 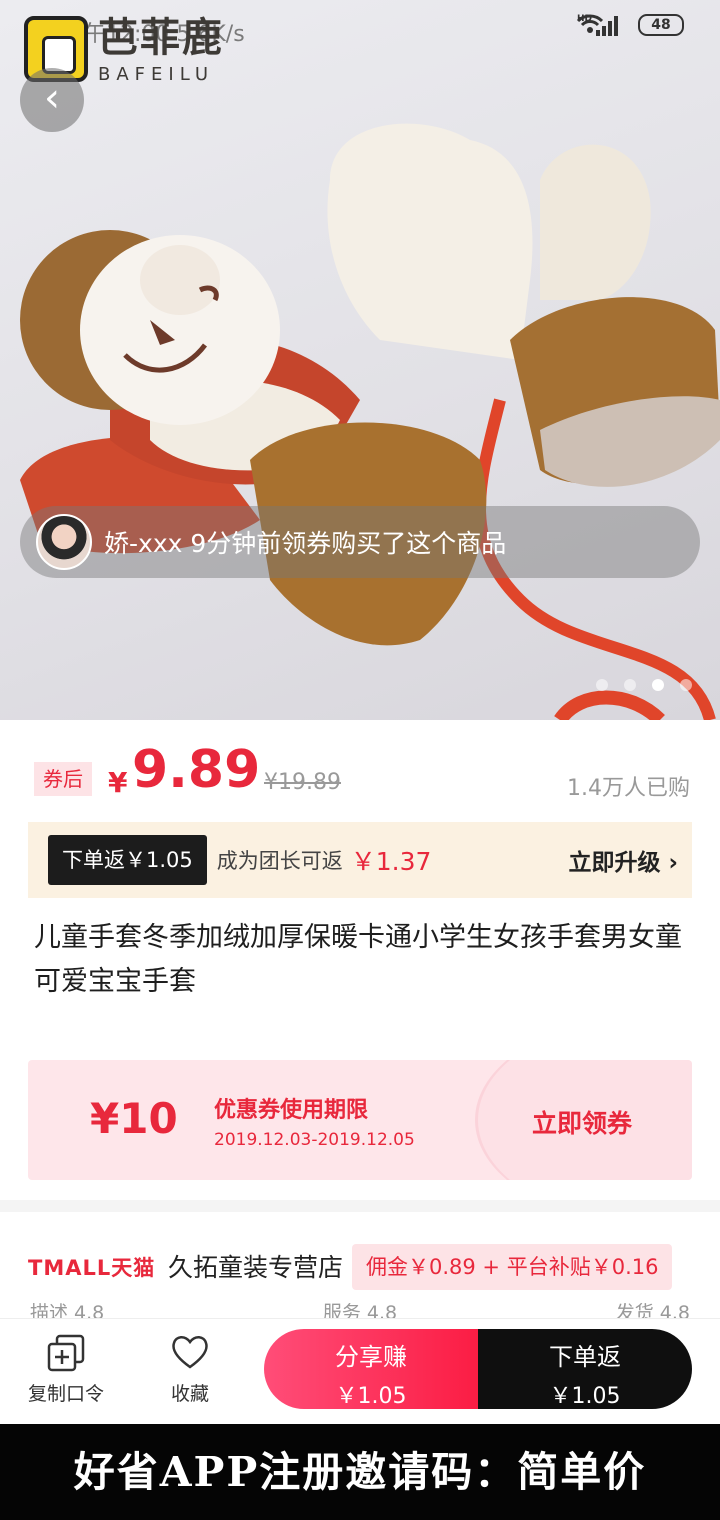 What do you see at coordinates (279, 861) in the screenshot?
I see `leader-rebate-text: 成为团长可返` at bounding box center [279, 861].